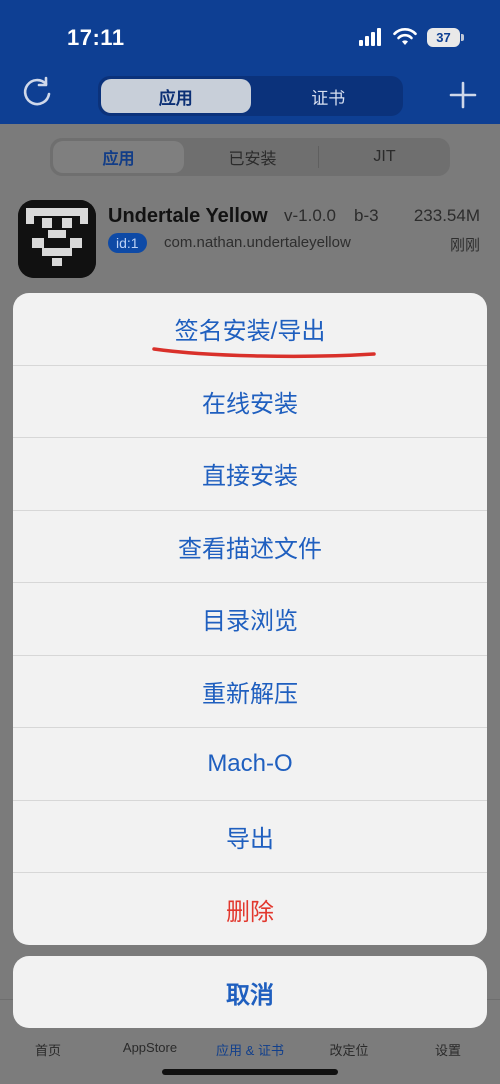 The image size is (500, 1084). I want to click on option-browse-directory: 目录浏览, so click(250, 619).